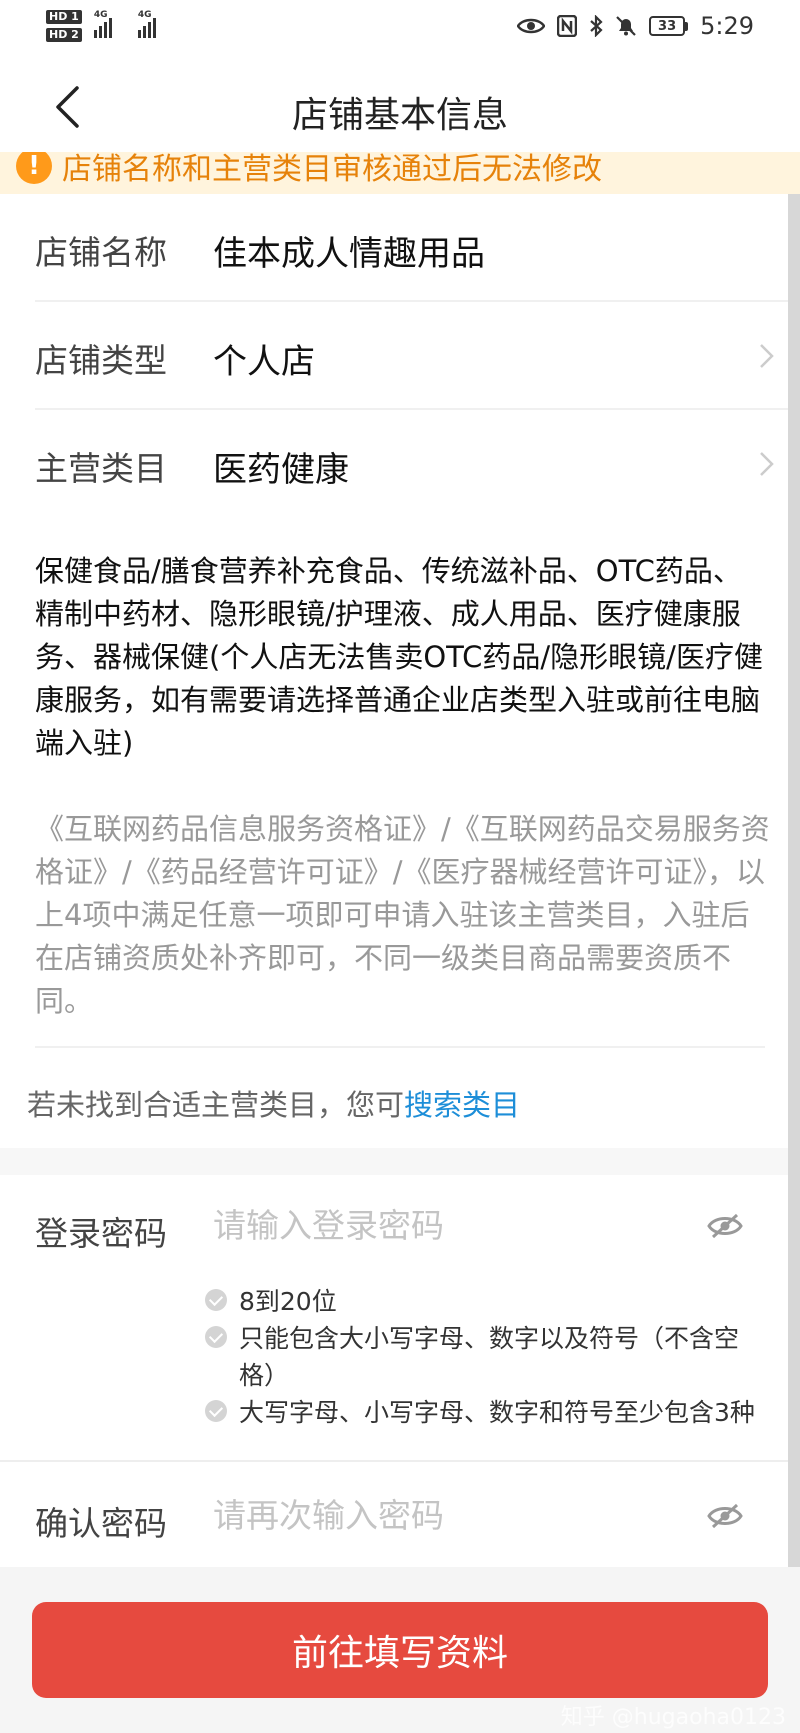 The width and height of the screenshot is (800, 1733). I want to click on bluetooth-icon, so click(596, 26).